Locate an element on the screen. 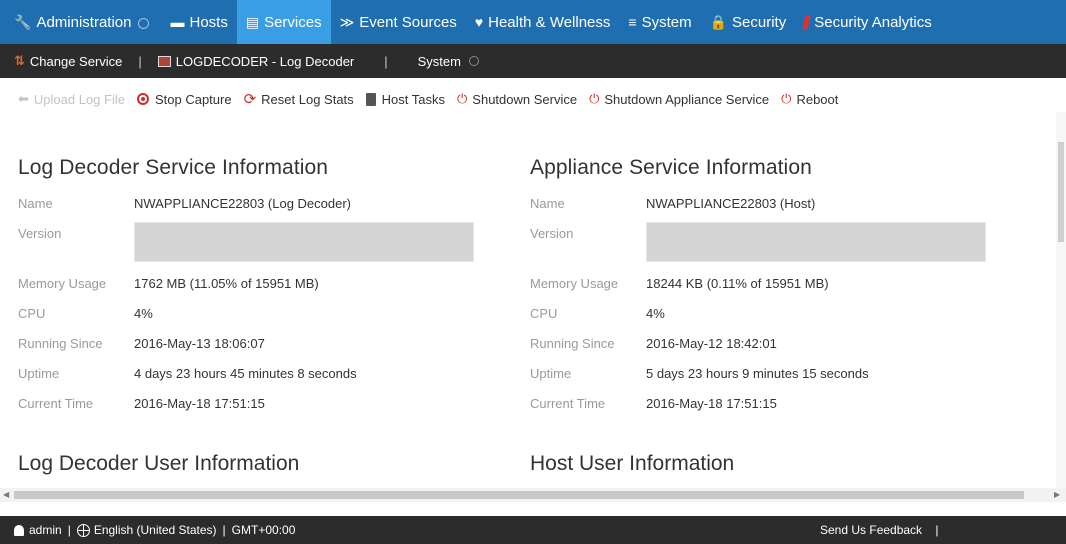 This screenshot has width=1066, height=544. stop-capture-button: Stop Capture is located at coordinates (184, 99).